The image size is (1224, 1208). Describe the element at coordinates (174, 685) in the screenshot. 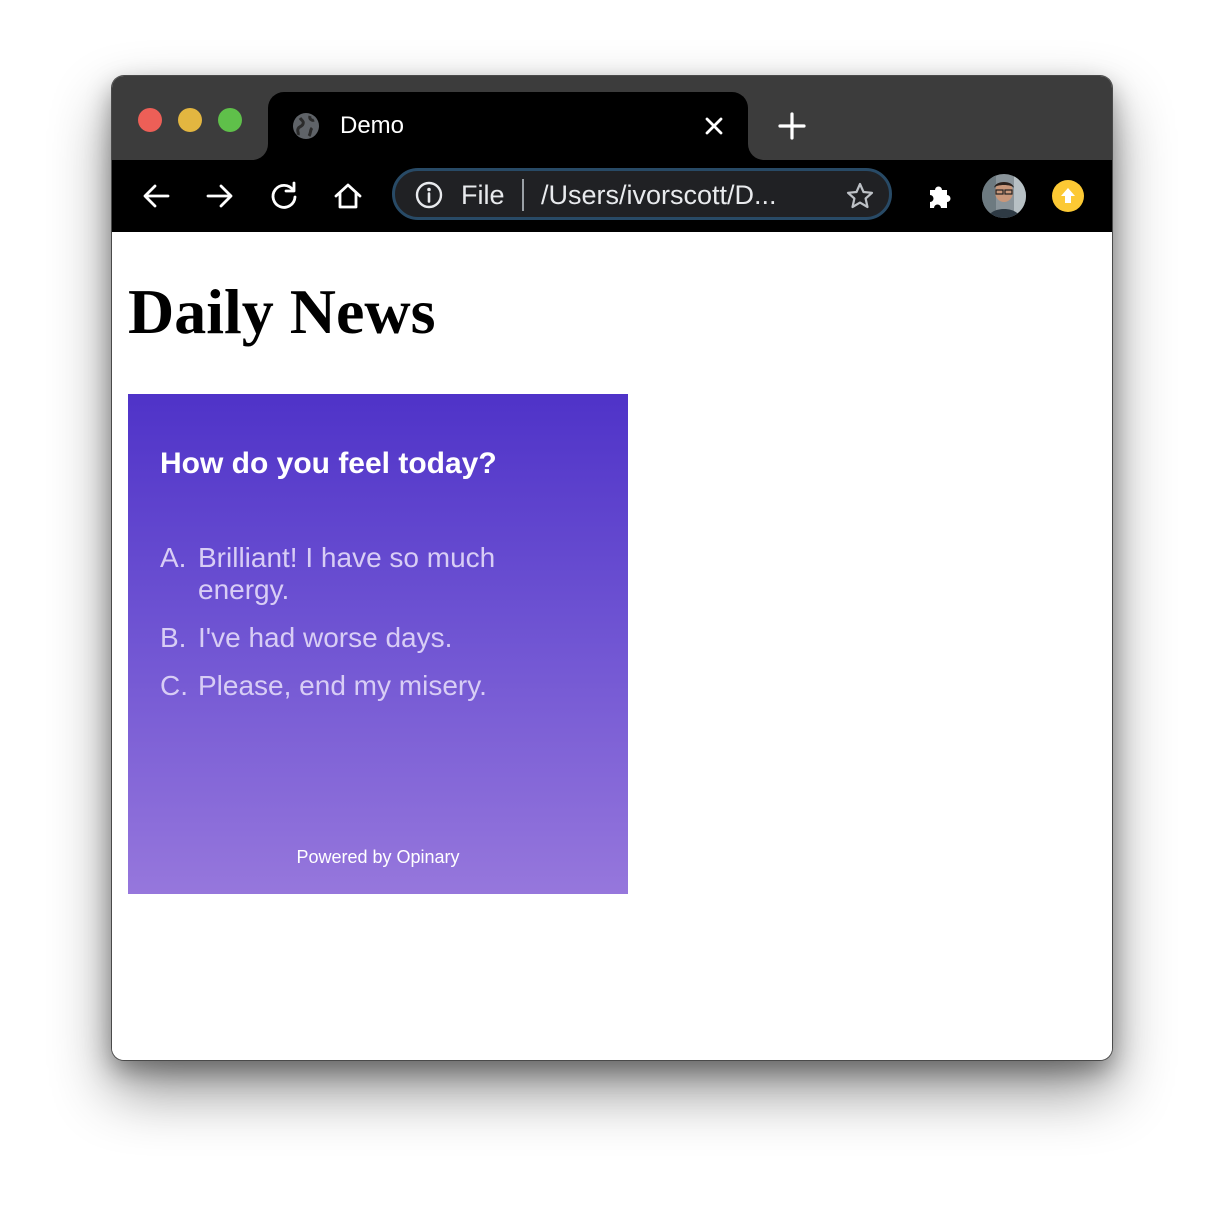

I see `poll-option-letter: C.` at that location.